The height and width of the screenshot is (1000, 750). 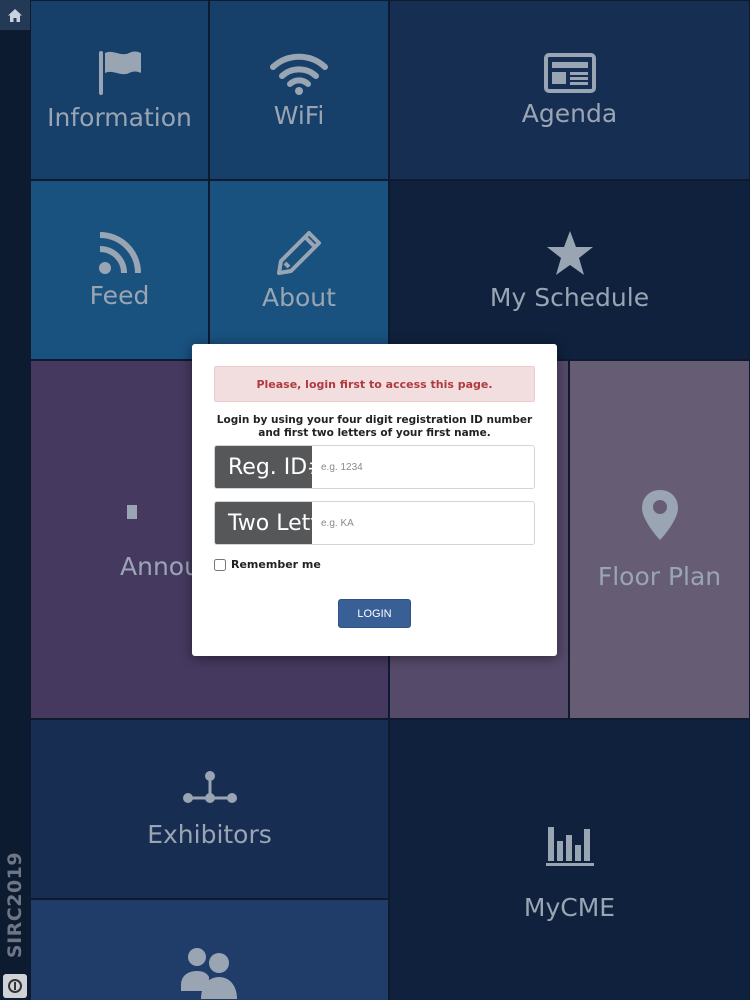 What do you see at coordinates (119, 252) in the screenshot?
I see `rss-icon` at bounding box center [119, 252].